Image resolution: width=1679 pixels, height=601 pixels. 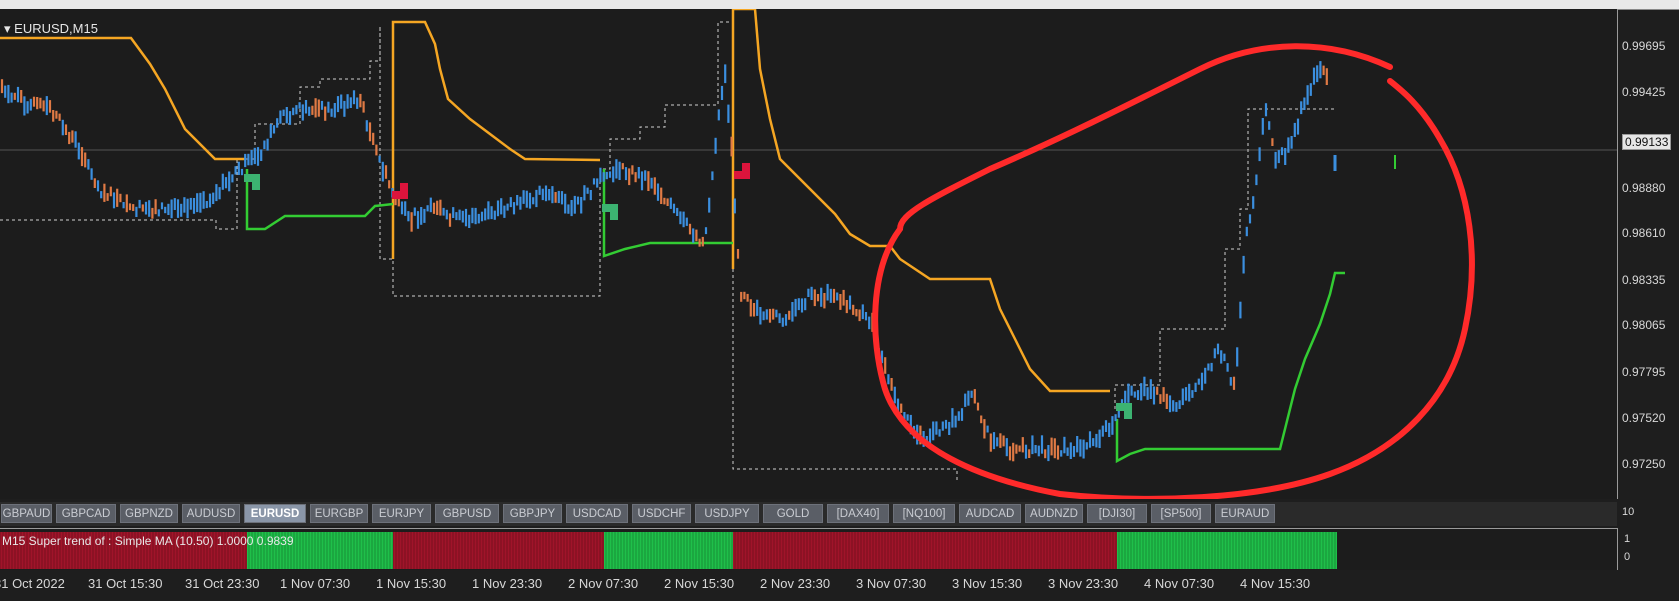 I want to click on time-tick: 2 Nov 15:30, so click(x=699, y=583).